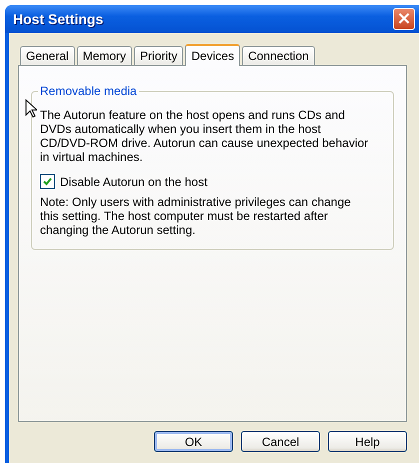 The height and width of the screenshot is (463, 419). I want to click on window-title: Host Settings, so click(58, 19).